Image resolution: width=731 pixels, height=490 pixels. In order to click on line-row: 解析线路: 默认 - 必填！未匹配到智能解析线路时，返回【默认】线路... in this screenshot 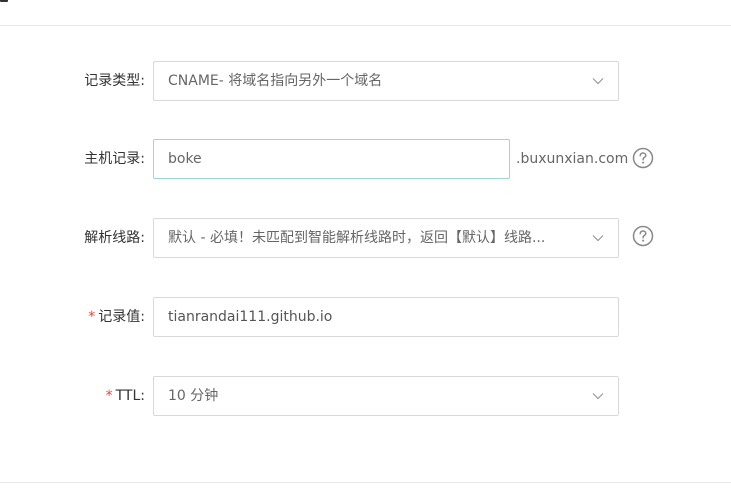, I will do `click(365, 238)`.